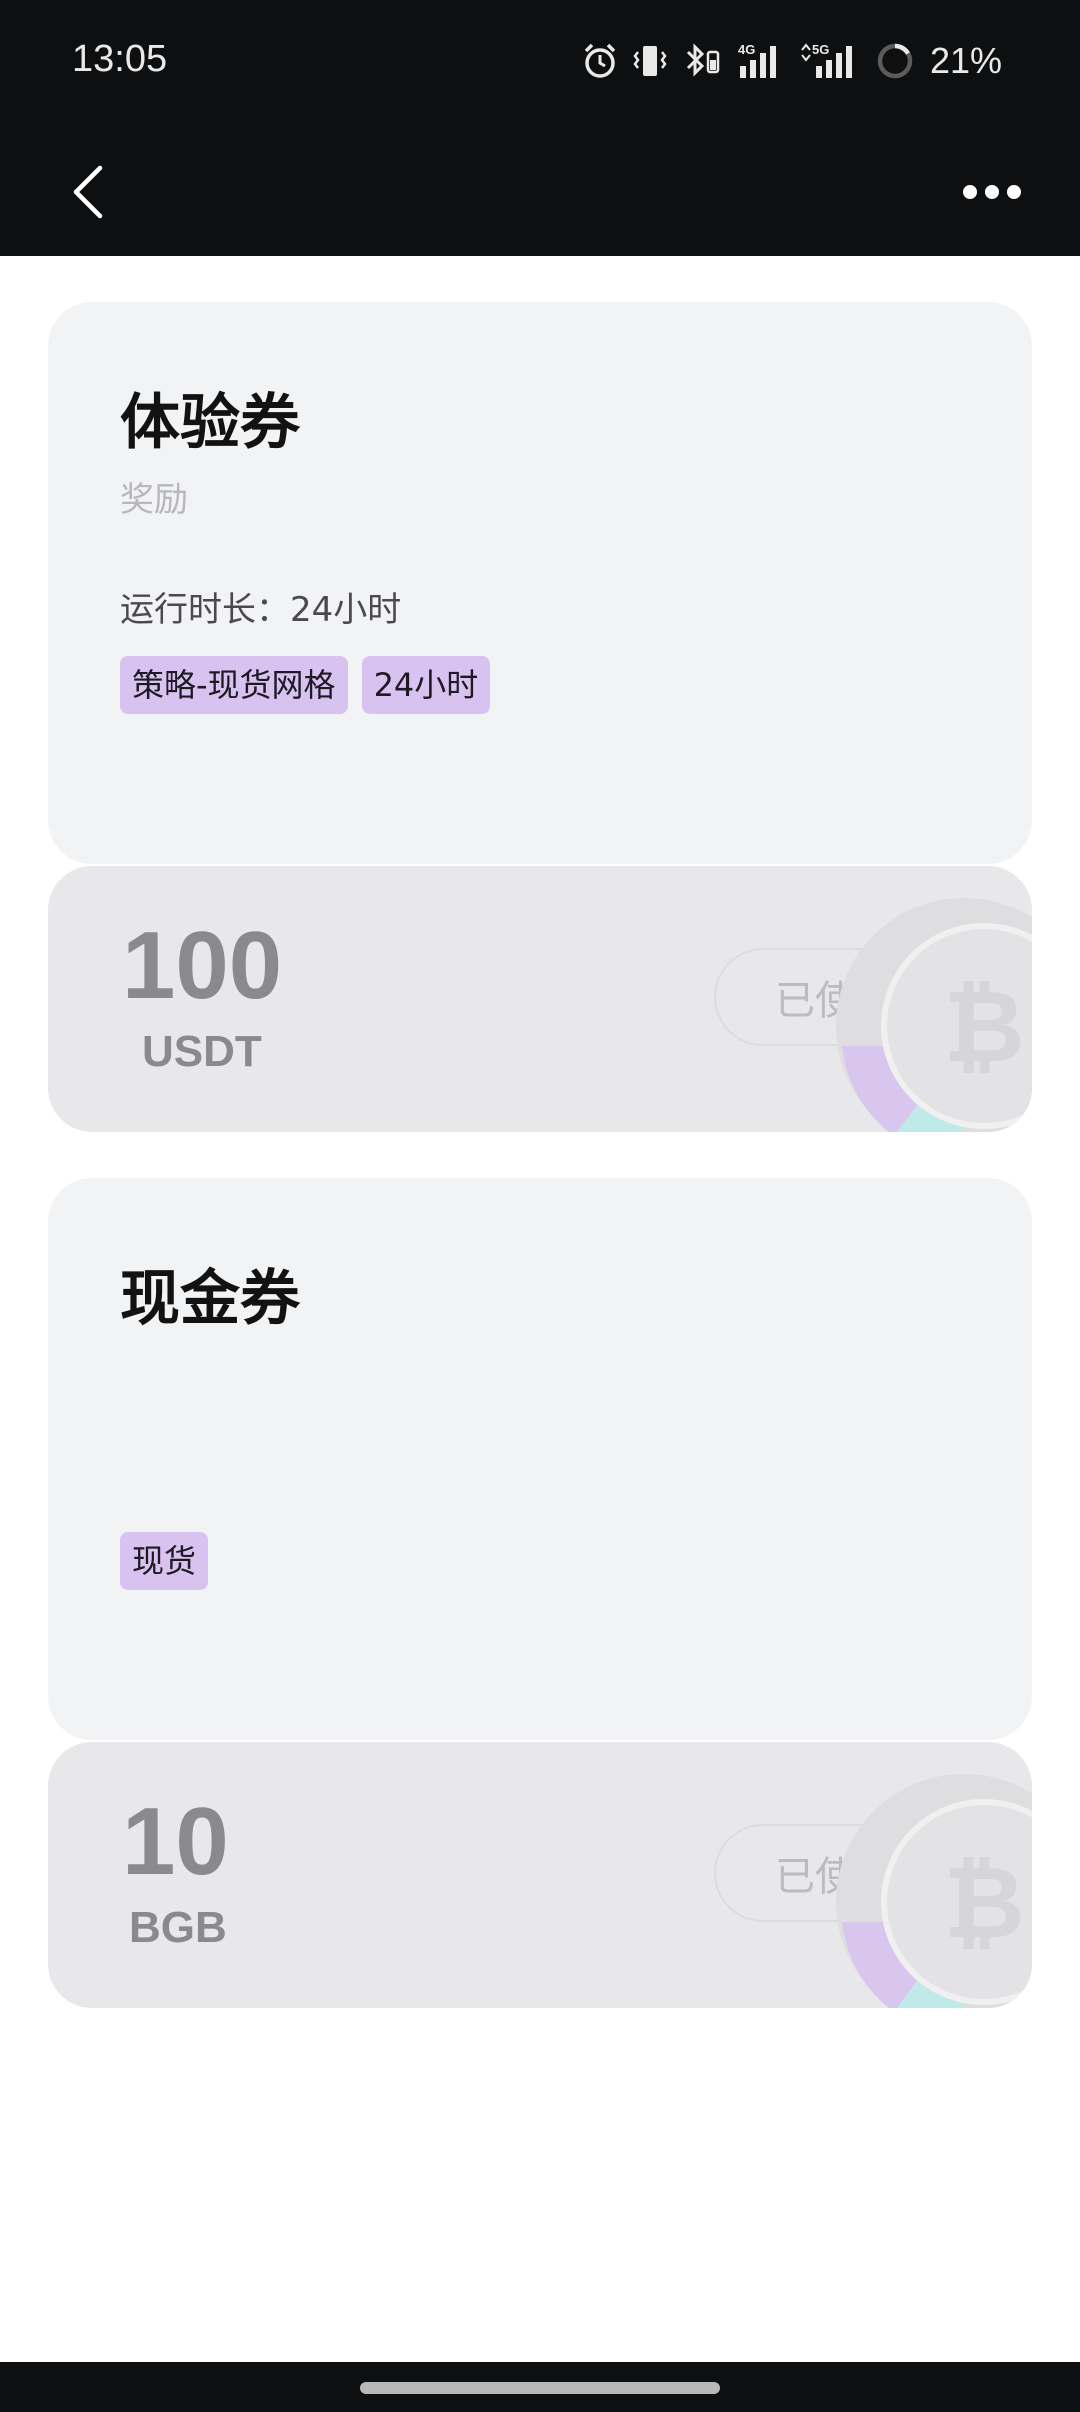 Image resolution: width=1080 pixels, height=2412 pixels. What do you see at coordinates (761, 61) in the screenshot?
I see `signal-4g-icon: 4G` at bounding box center [761, 61].